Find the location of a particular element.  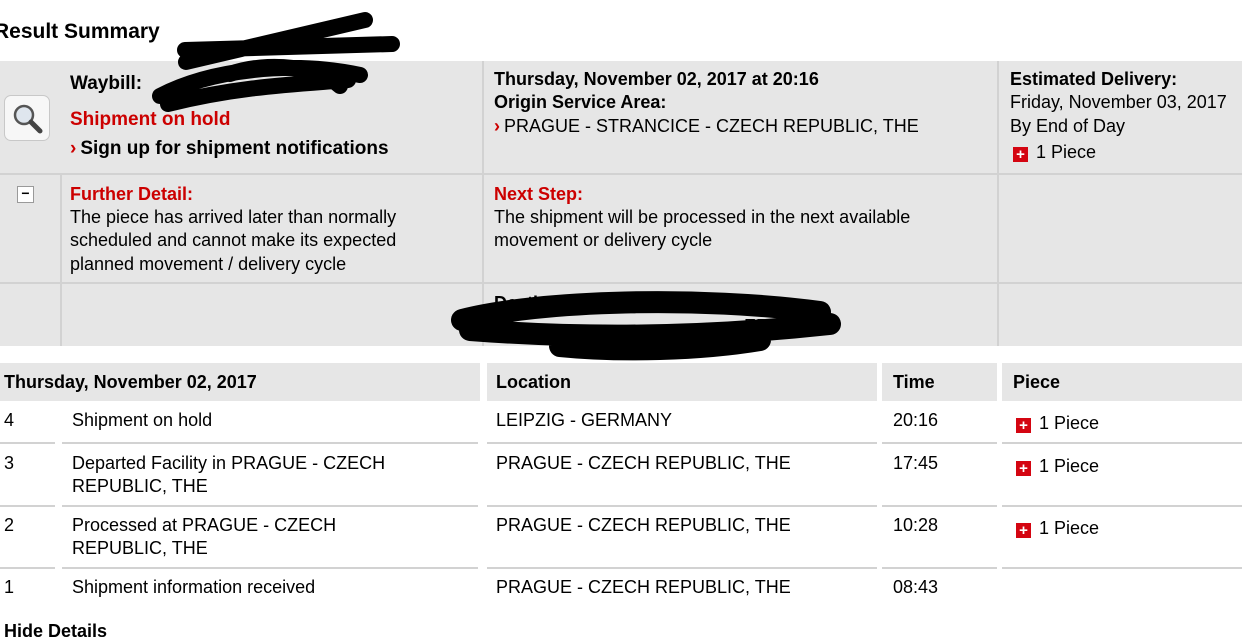

event-number: 2 is located at coordinates (9, 525).